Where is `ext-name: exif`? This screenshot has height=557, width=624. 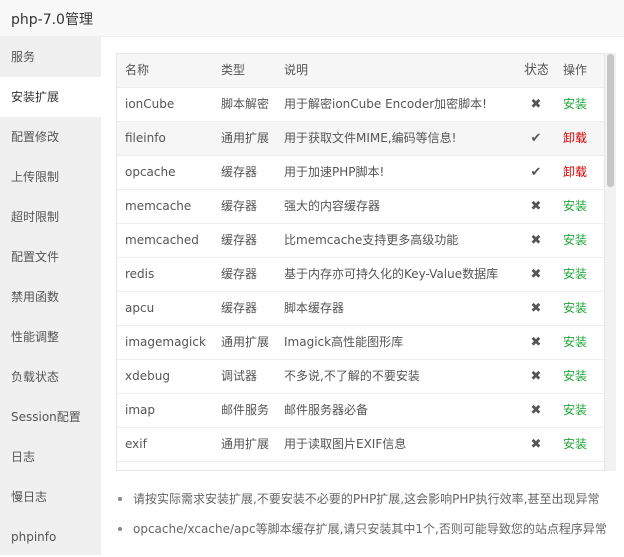 ext-name: exif is located at coordinates (136, 444).